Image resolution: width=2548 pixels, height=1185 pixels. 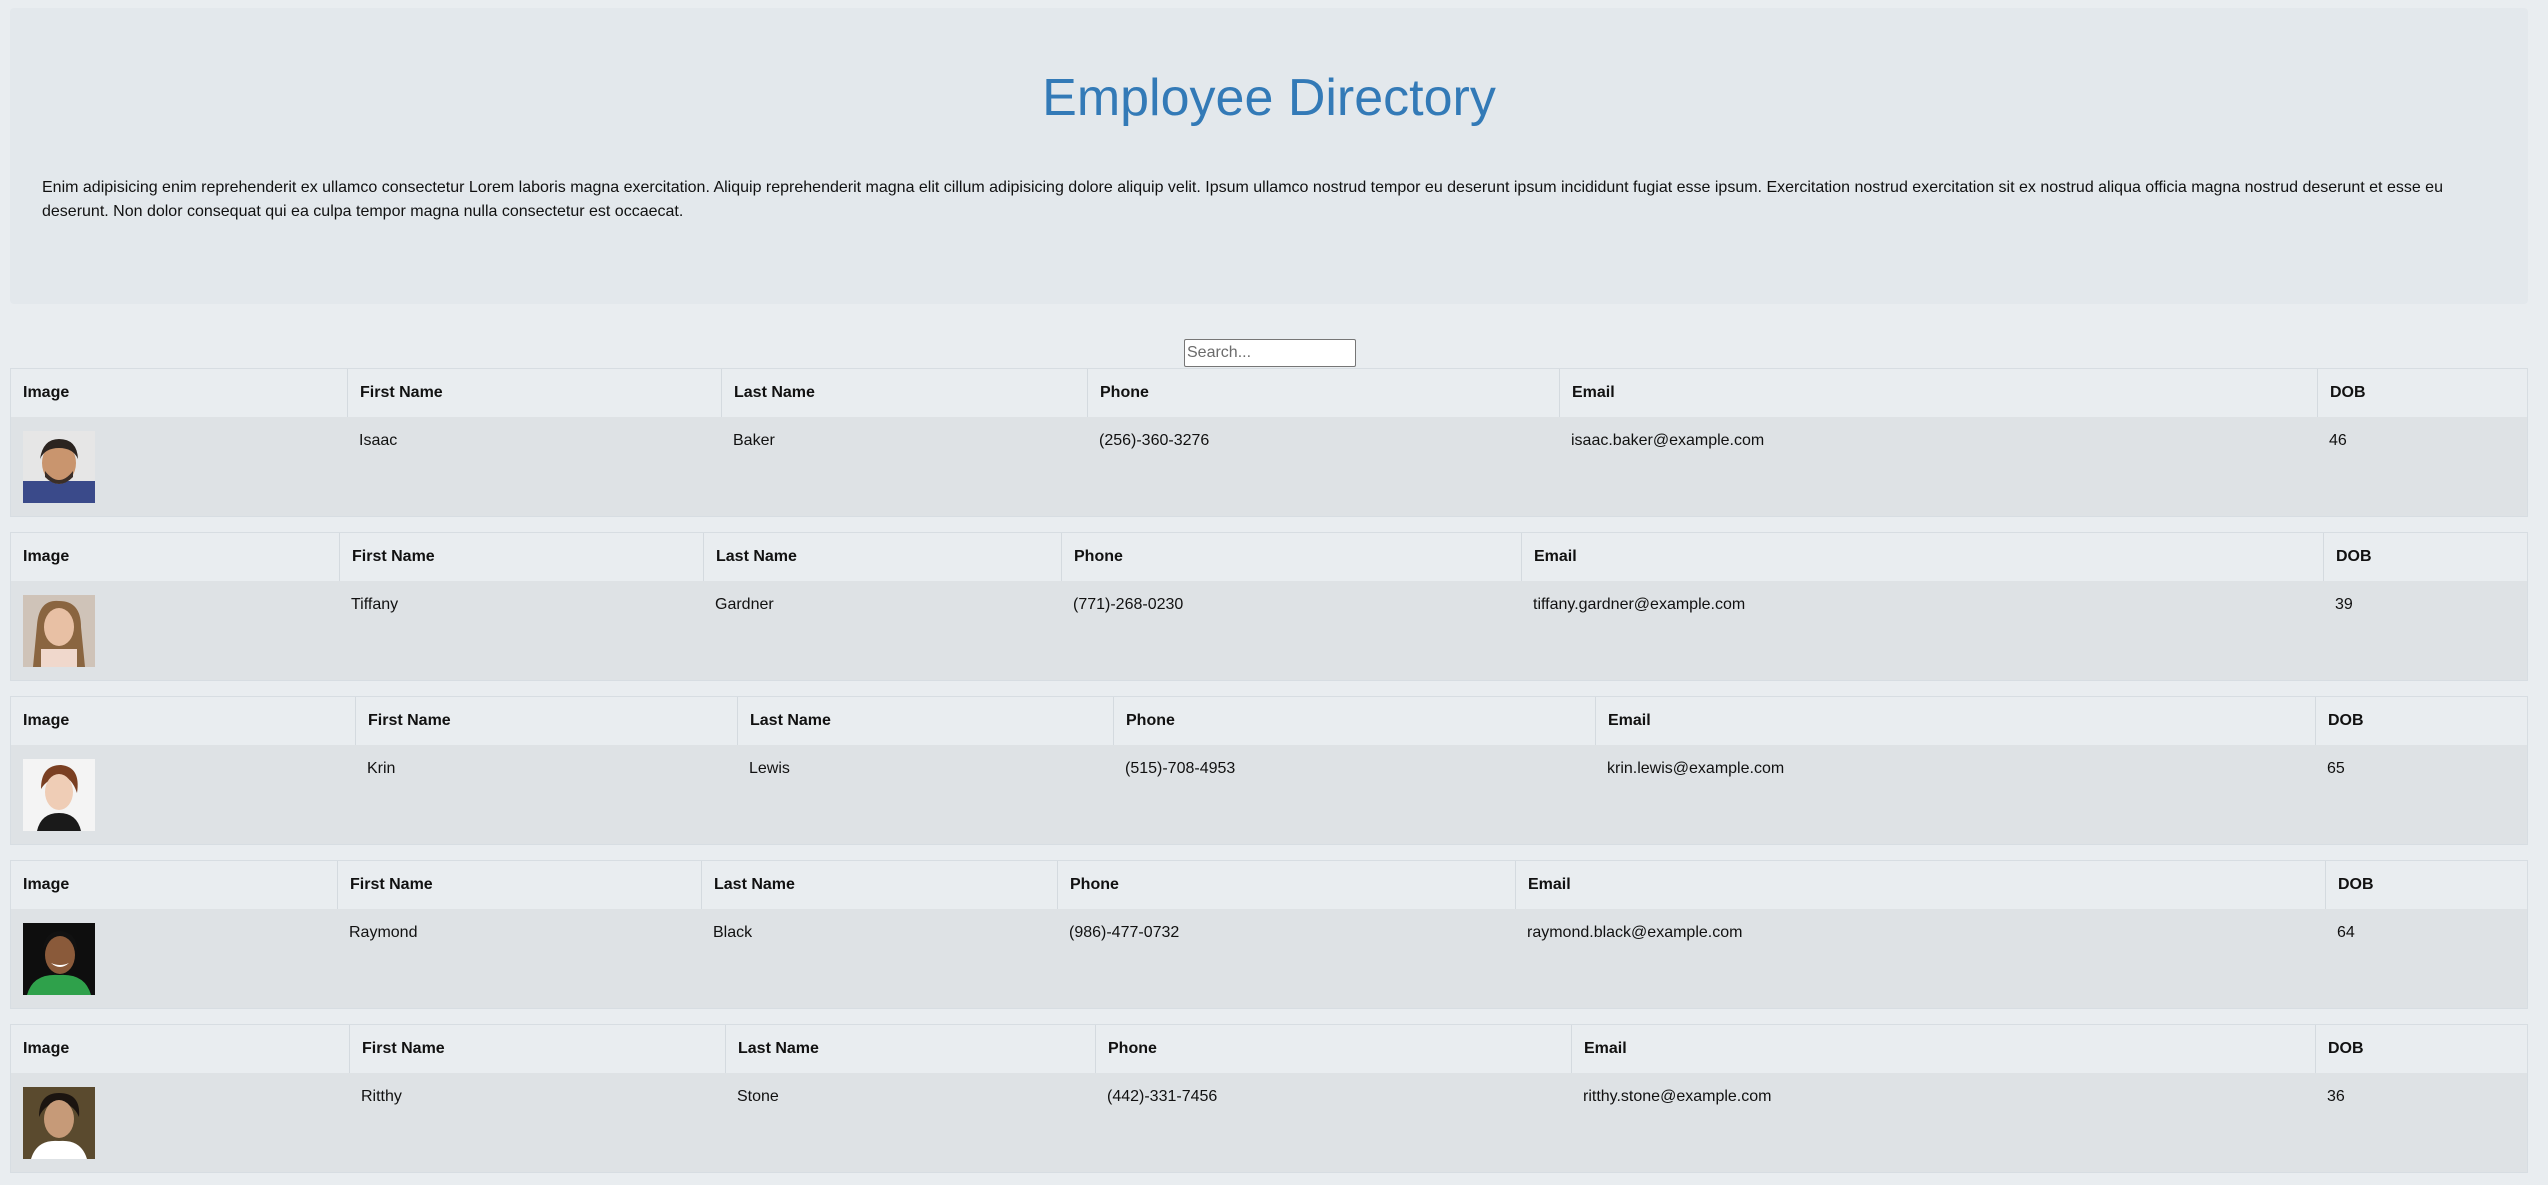 I want to click on email-cell: tiffany.gardner@example.com, so click(x=1639, y=604).